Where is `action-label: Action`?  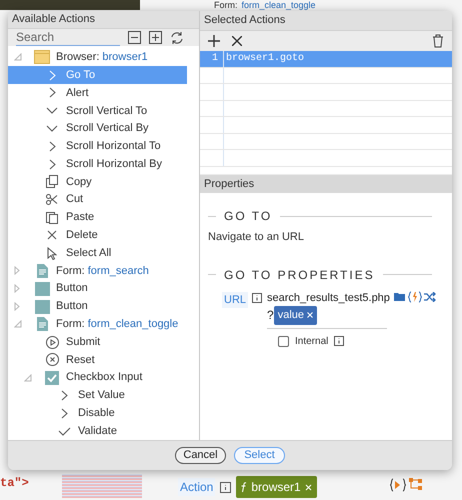
action-label: Action is located at coordinates (197, 487).